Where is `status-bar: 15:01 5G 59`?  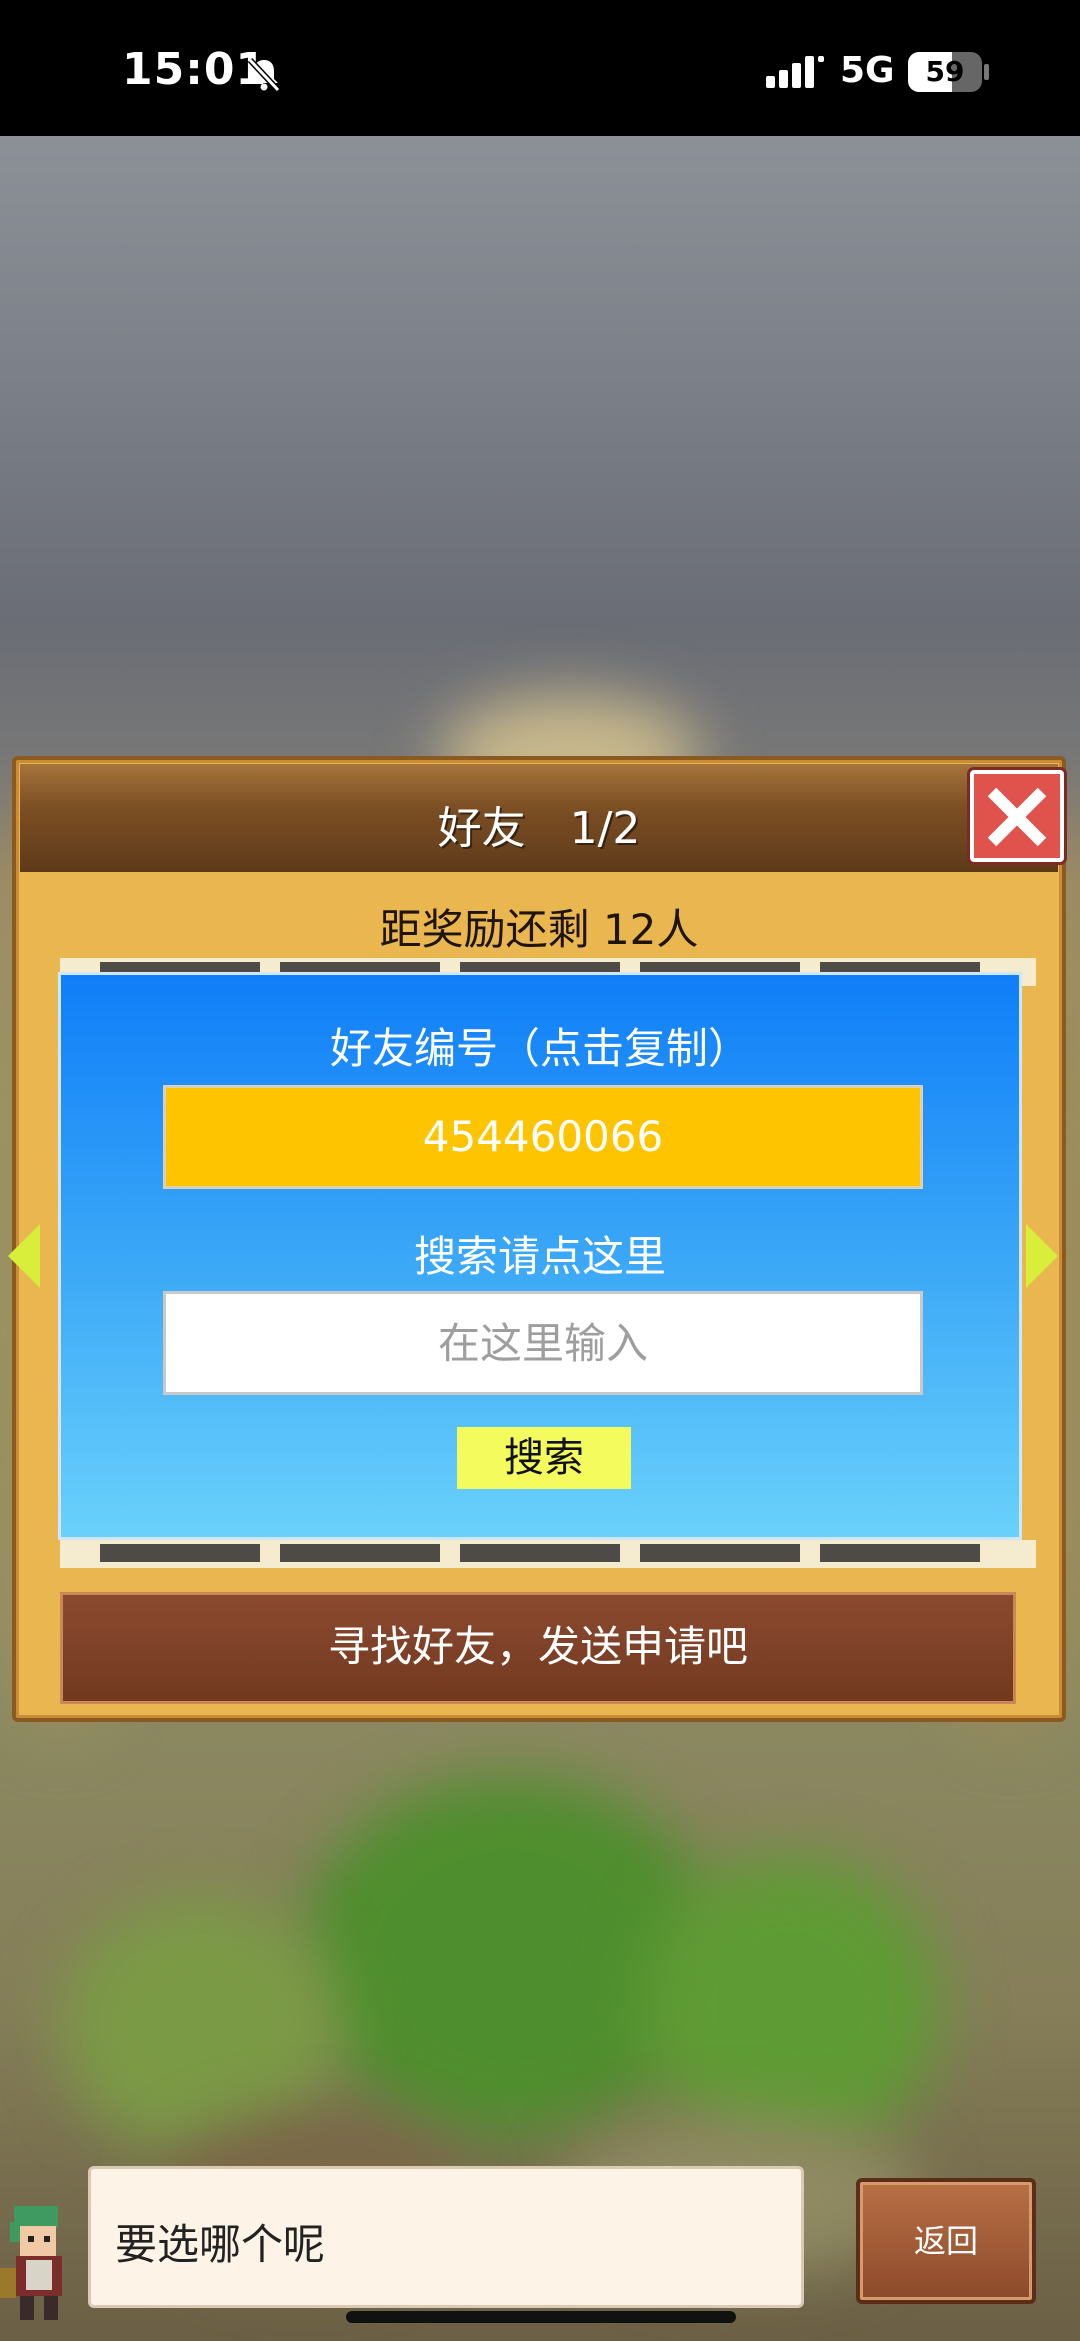
status-bar: 15:01 5G 59 is located at coordinates (540, 68).